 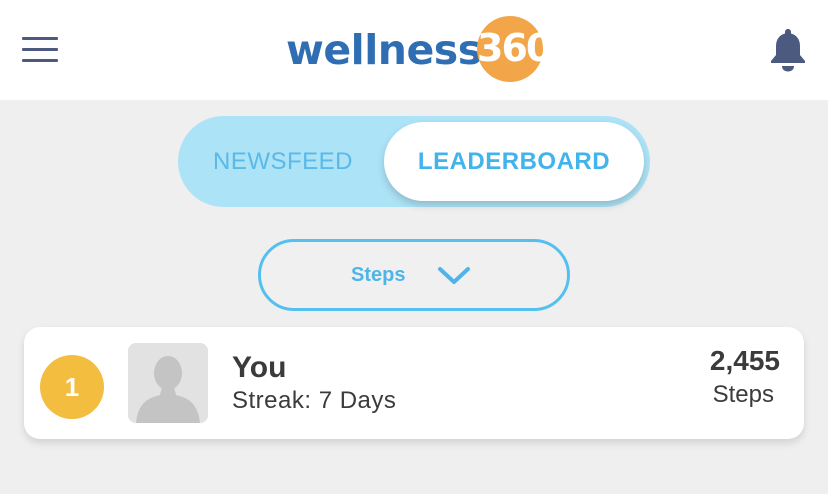 I want to click on chevron-down-icon, so click(x=454, y=275).